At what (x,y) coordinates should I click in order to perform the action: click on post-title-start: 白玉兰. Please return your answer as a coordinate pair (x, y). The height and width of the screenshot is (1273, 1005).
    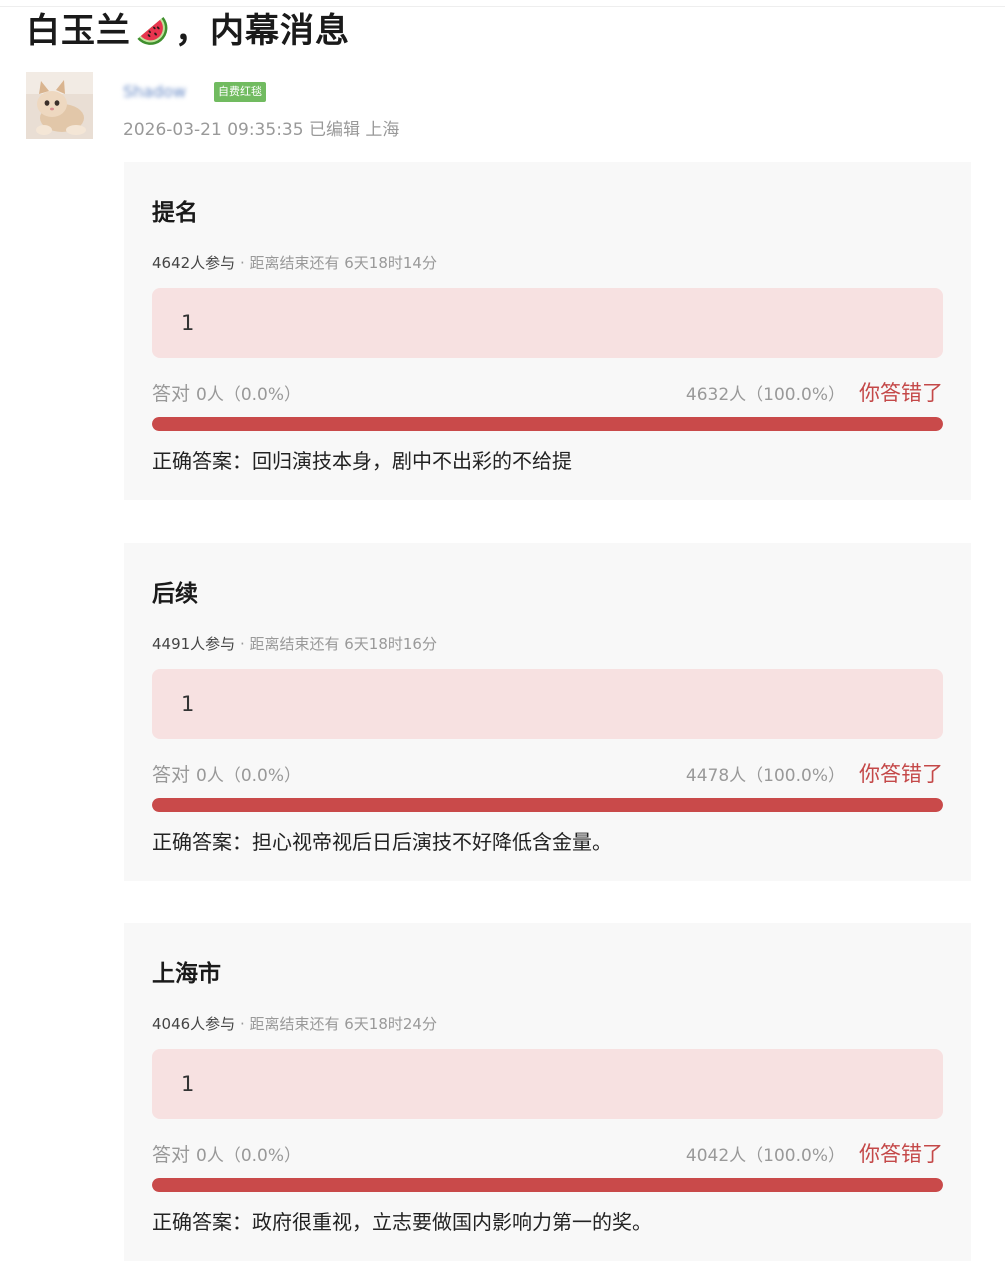
    Looking at the image, I should click on (78, 31).